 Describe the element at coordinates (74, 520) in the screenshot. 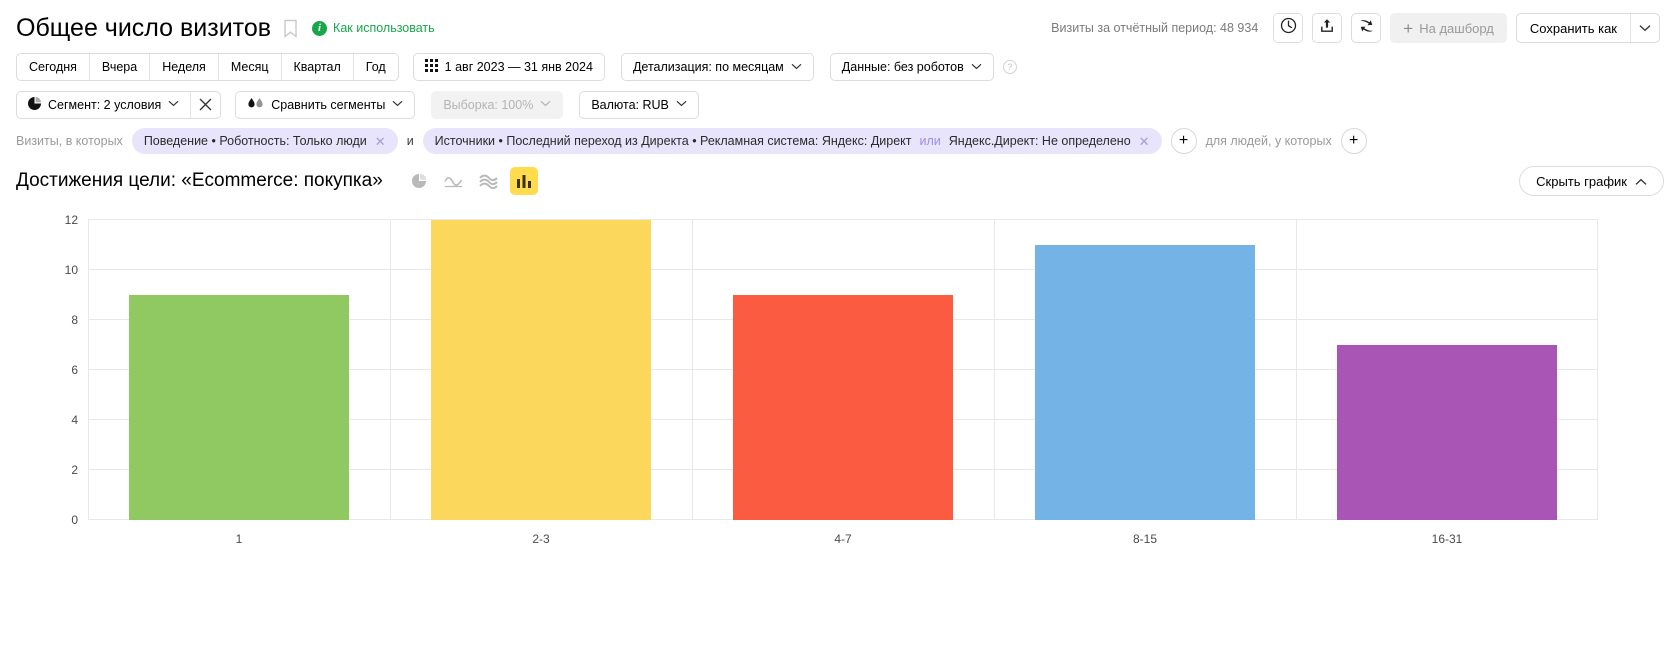

I see `y-axis-tick: 0` at that location.